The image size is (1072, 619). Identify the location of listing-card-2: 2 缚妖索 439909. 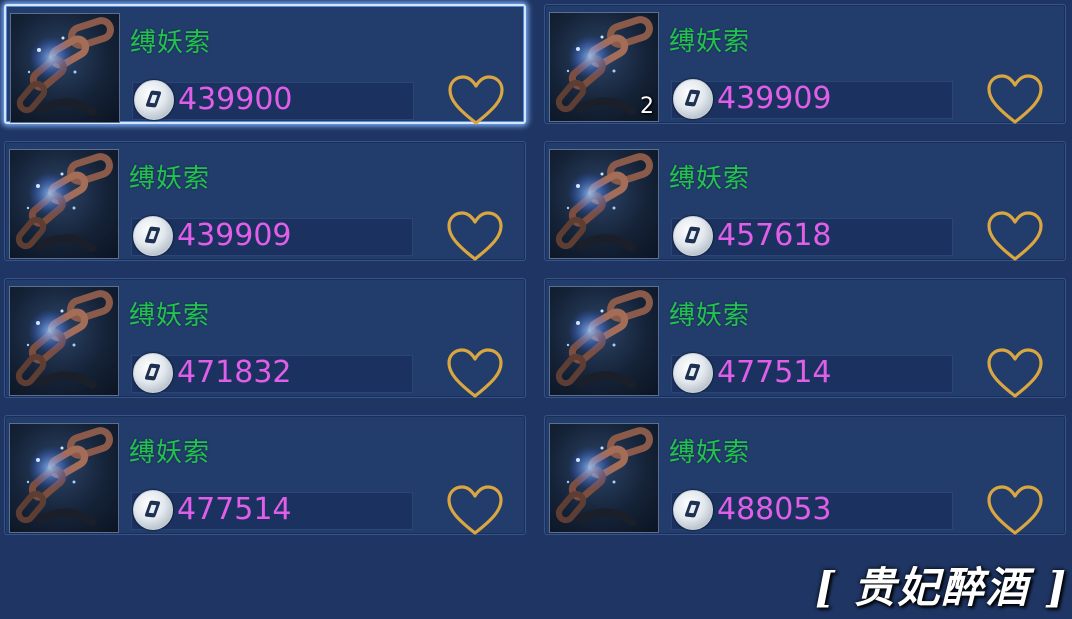
(805, 64).